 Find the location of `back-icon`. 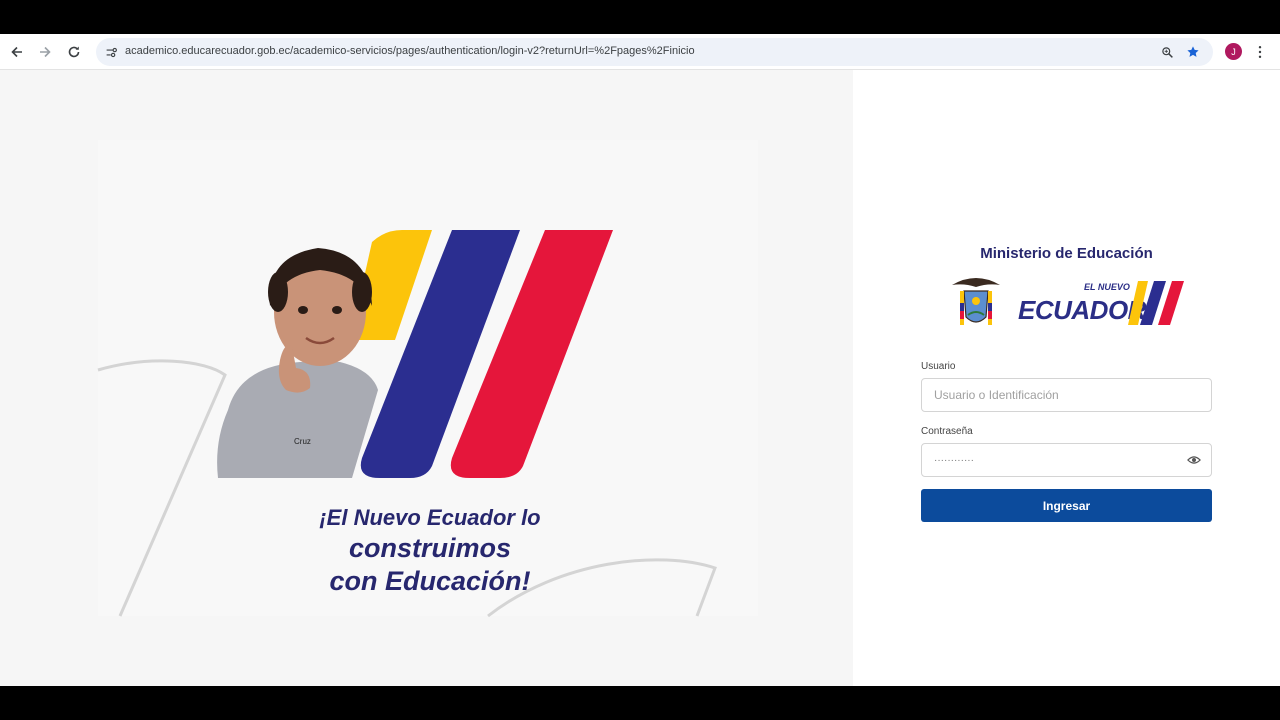

back-icon is located at coordinates (17, 52).